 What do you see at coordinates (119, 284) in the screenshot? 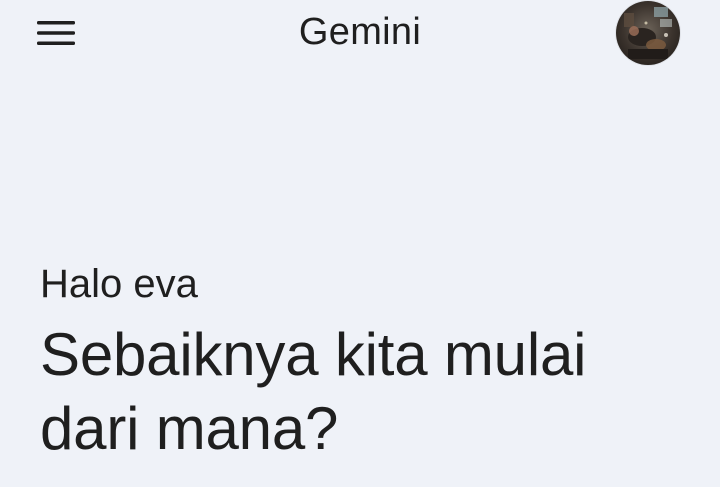
I see `greeting-text: Halo eva` at bounding box center [119, 284].